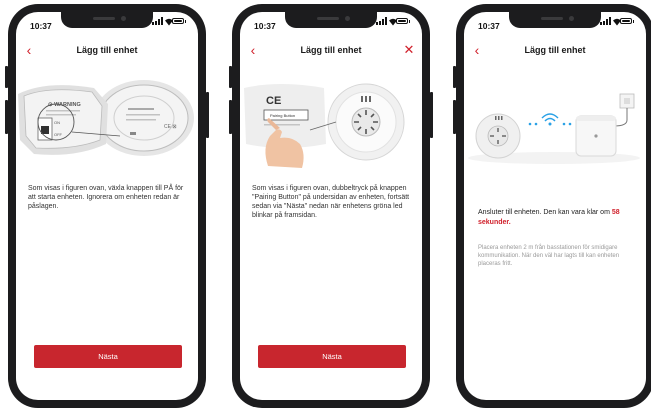  I want to click on cert-marks: CE, so click(273, 101).